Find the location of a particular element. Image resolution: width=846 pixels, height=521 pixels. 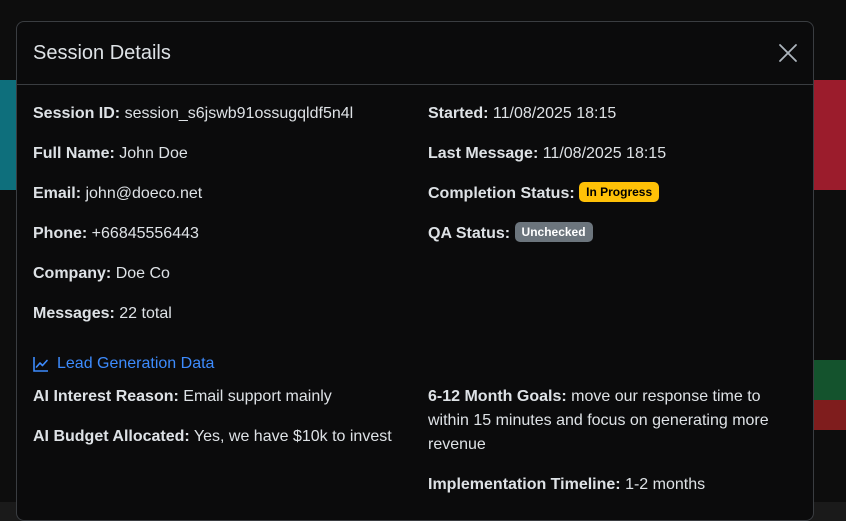

phone-label: Phone: is located at coordinates (60, 233).